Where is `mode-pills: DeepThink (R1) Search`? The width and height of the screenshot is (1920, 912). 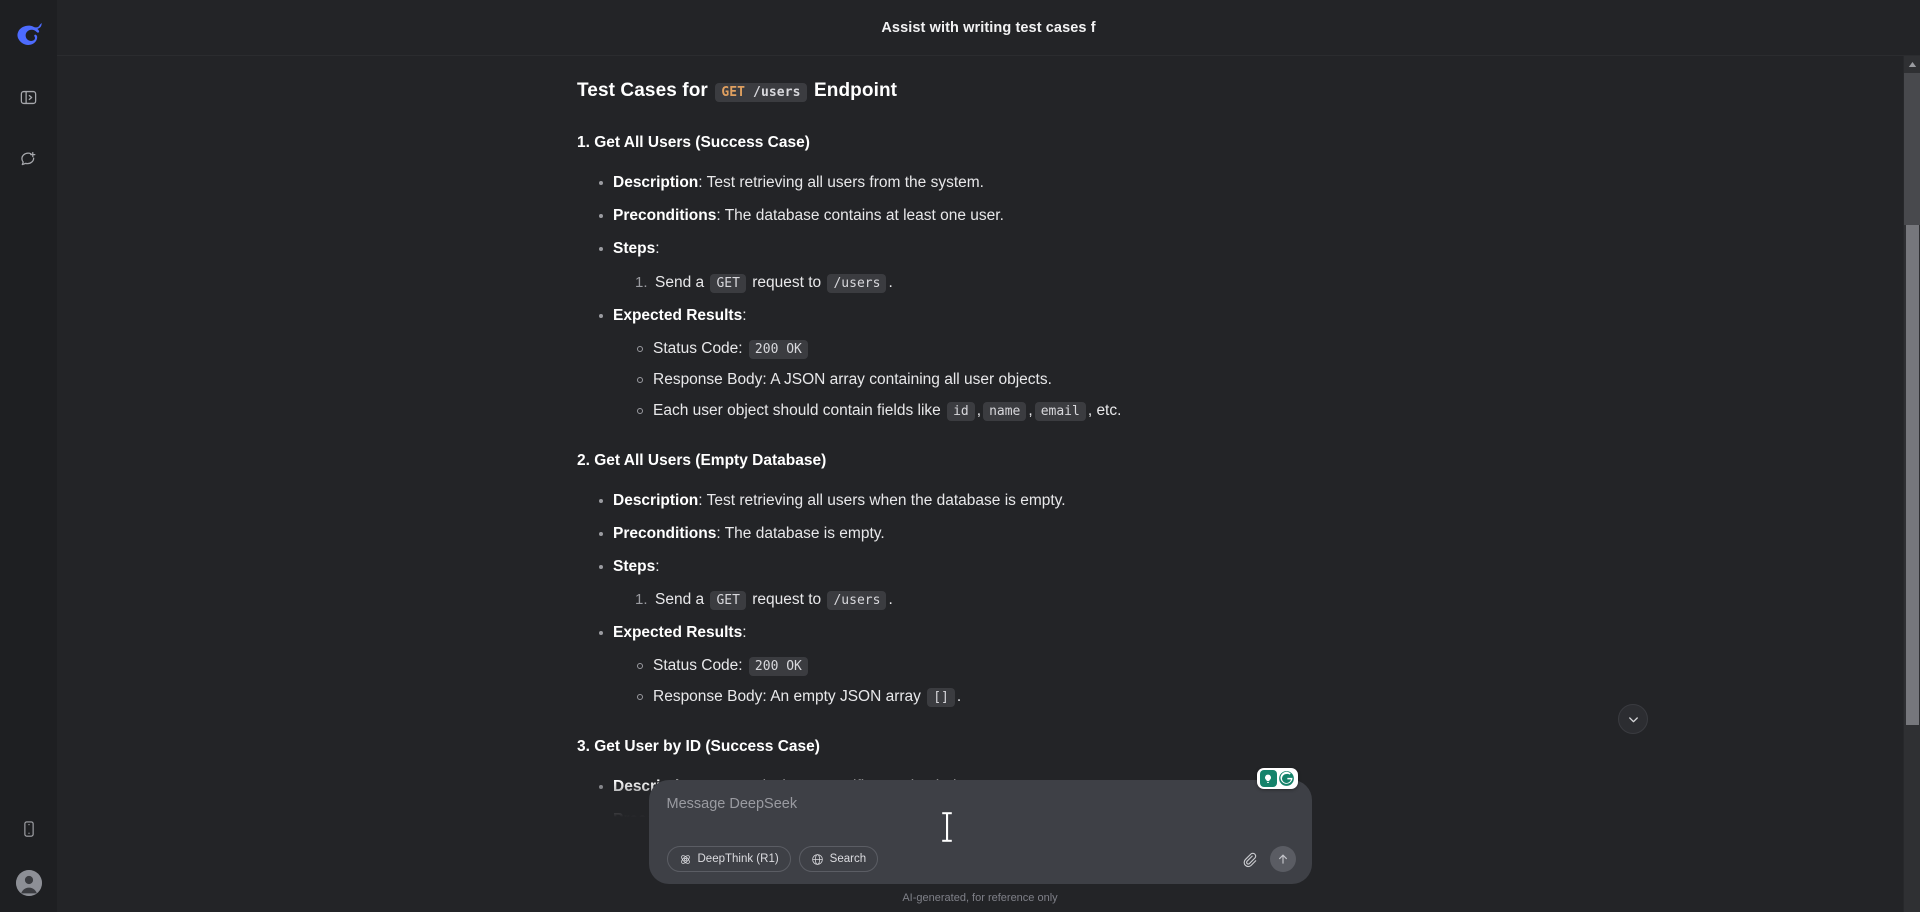
mode-pills: DeepThink (R1) Search is located at coordinates (772, 859).